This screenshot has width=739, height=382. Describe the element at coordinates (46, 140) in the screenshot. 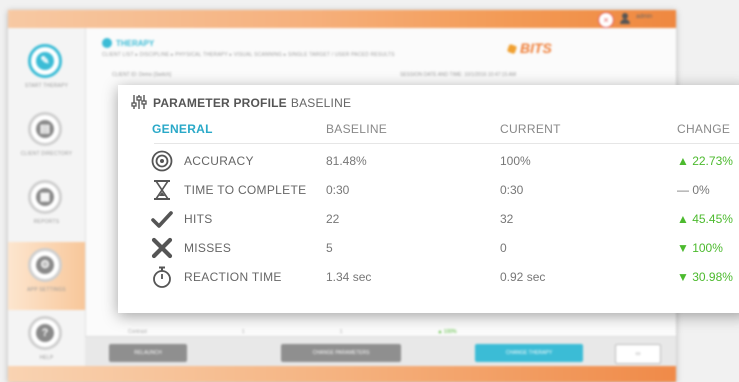

I see `sidebar-item-client-directory: ▤ CLIENT DIRECTORY` at that location.